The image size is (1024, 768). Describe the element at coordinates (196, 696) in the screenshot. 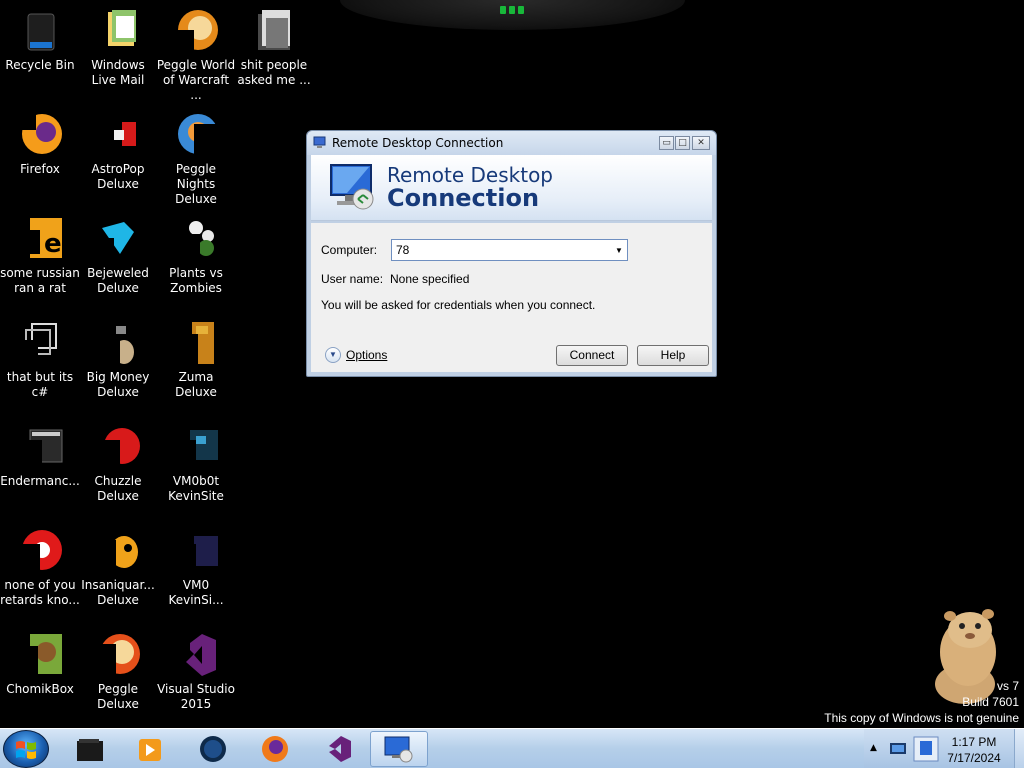

I see `desktop-icon-label: Visual Studio 2015` at that location.